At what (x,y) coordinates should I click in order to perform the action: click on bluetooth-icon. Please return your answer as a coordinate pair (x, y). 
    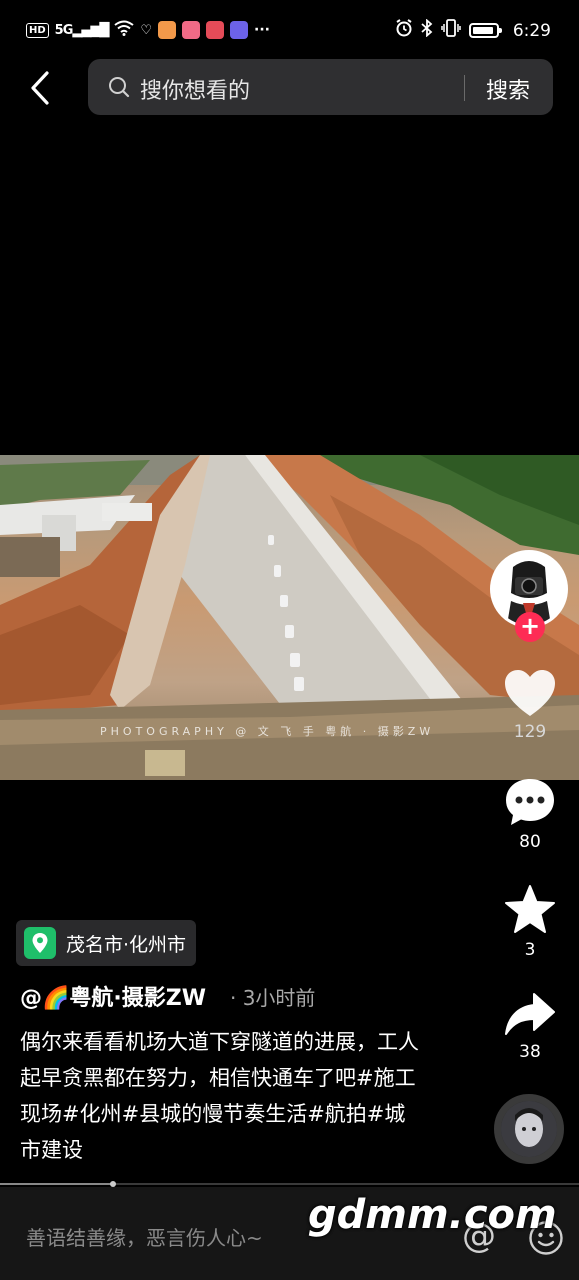
    Looking at the image, I should click on (427, 30).